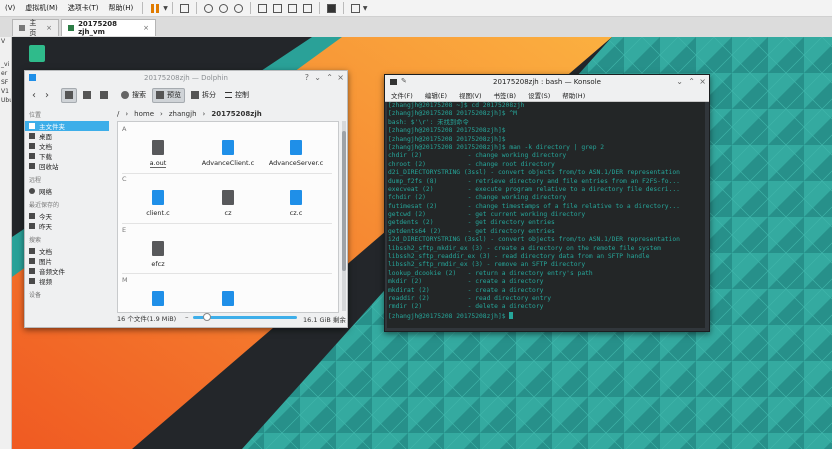  Describe the element at coordinates (5, 64) in the screenshot. I see `library-fragment: _vi` at that location.